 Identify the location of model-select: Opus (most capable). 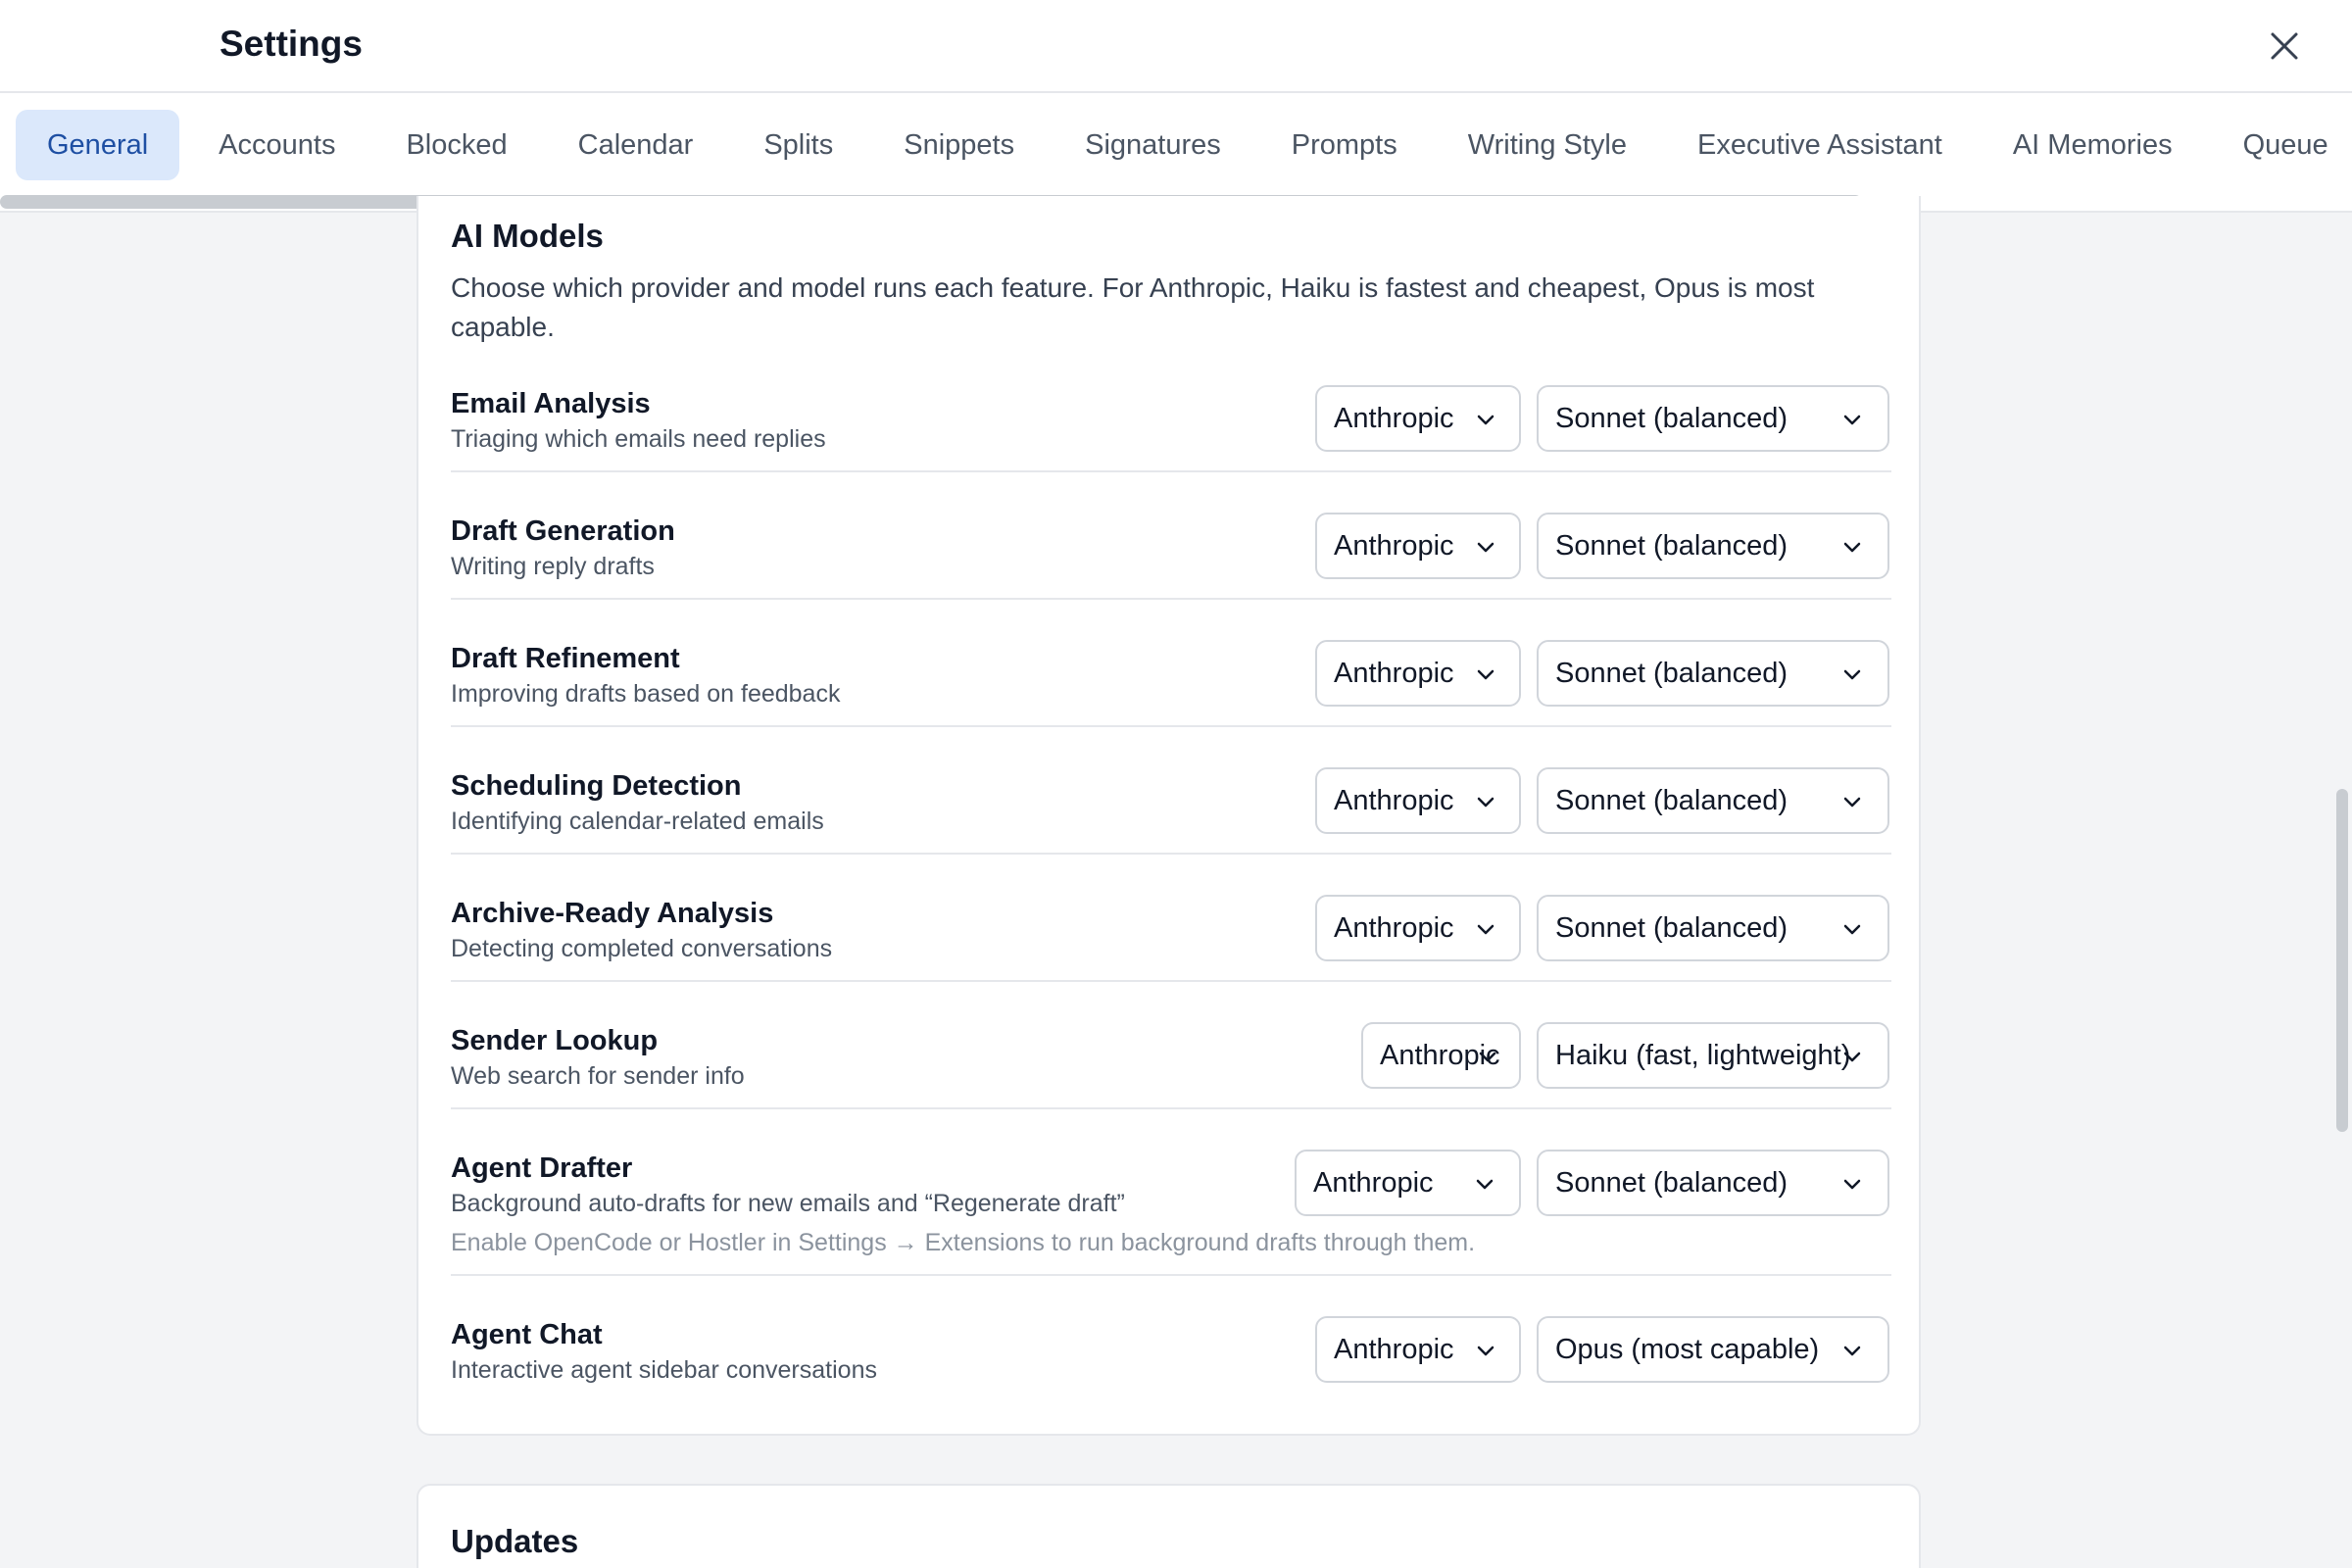
(1713, 1349).